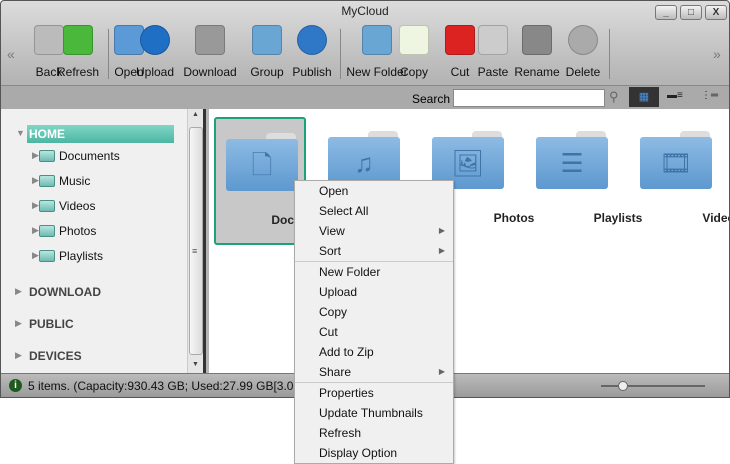 The width and height of the screenshot is (730, 464). I want to click on sidebar-section-public: PUBLIC, so click(51, 324).